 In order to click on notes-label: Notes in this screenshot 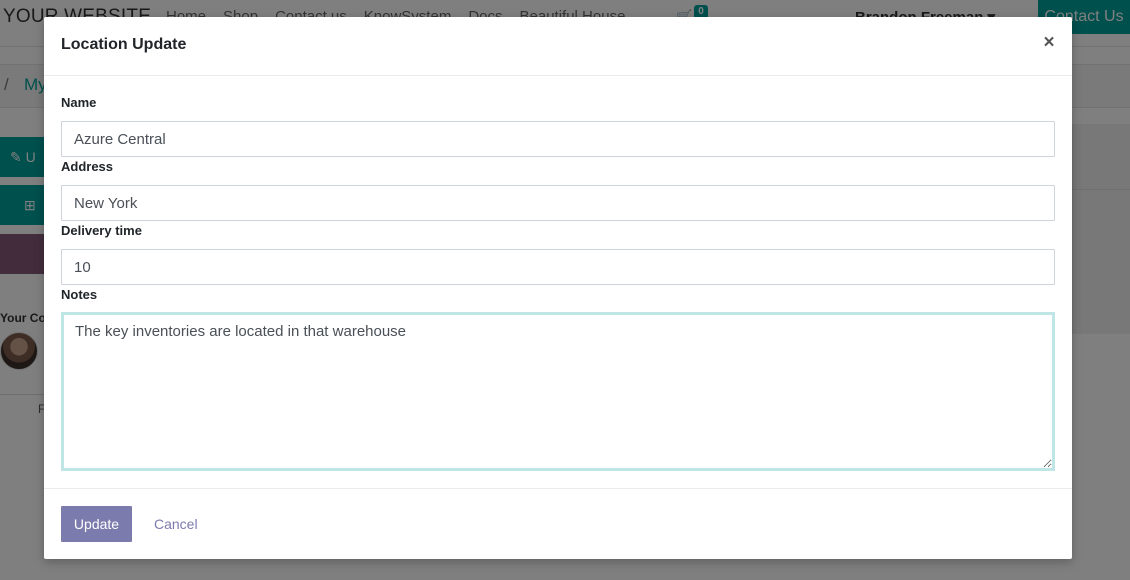, I will do `click(79, 294)`.